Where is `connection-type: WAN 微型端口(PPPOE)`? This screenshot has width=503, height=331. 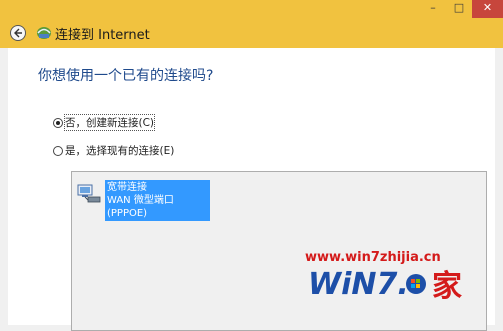 connection-type: WAN 微型端口(PPPOE) is located at coordinates (140, 207).